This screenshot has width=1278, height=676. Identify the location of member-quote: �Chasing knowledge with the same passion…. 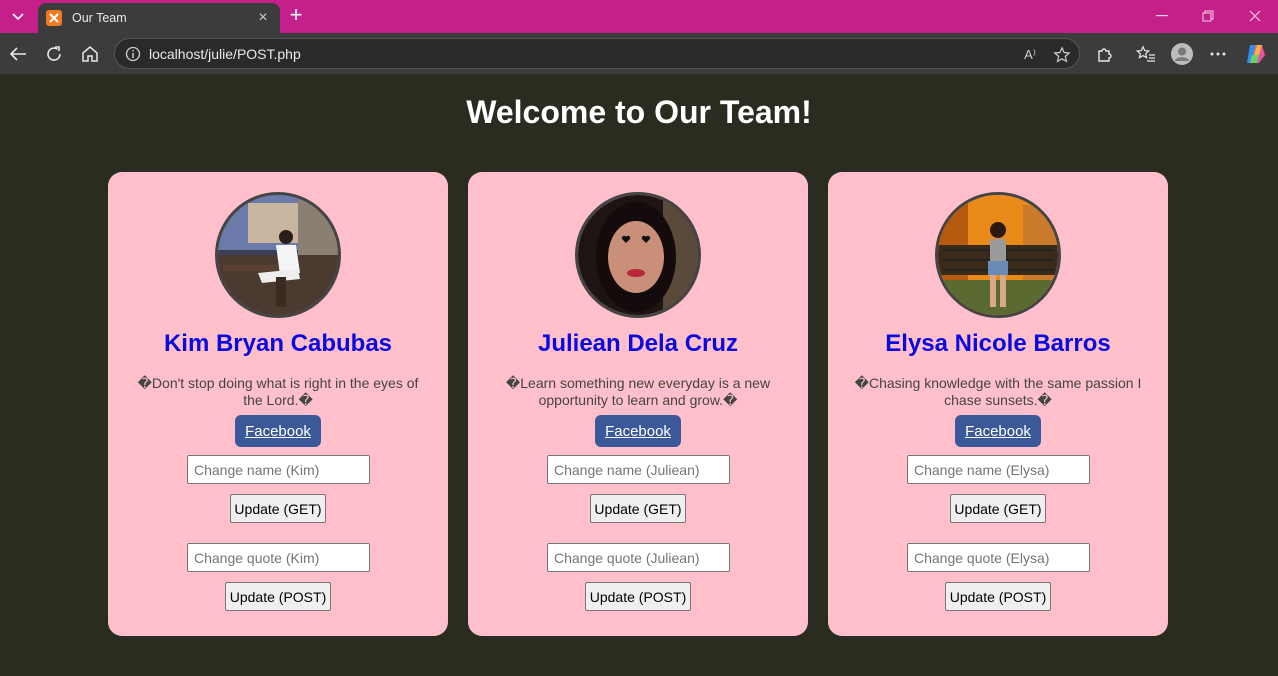
(998, 391).